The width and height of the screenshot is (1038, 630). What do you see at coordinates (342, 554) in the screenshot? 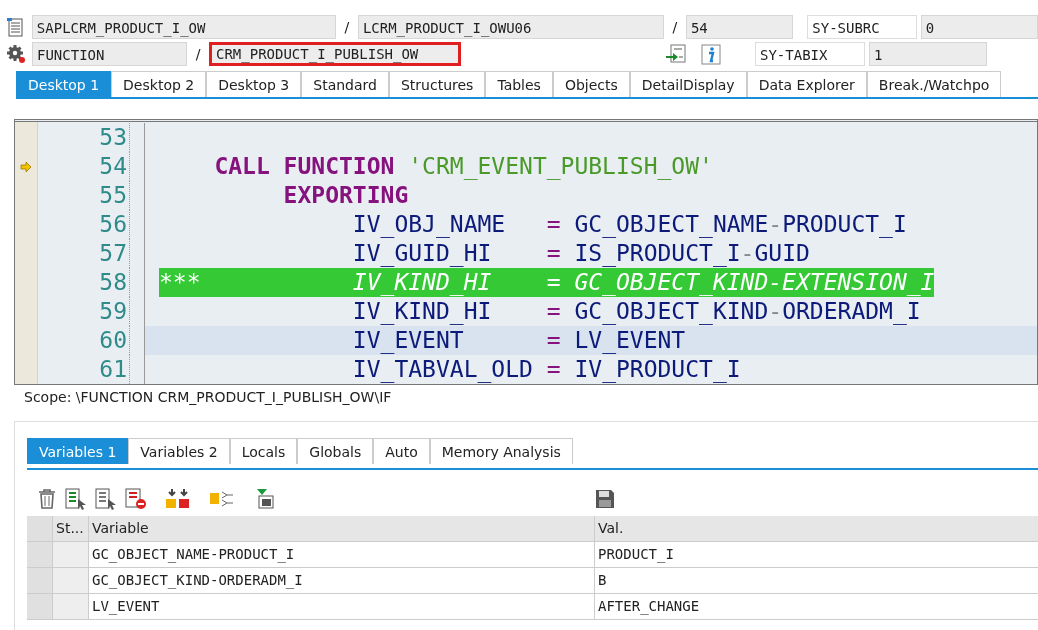
I see `table-cell: GC_OBJECT_NAME-PRODUCT_I` at bounding box center [342, 554].